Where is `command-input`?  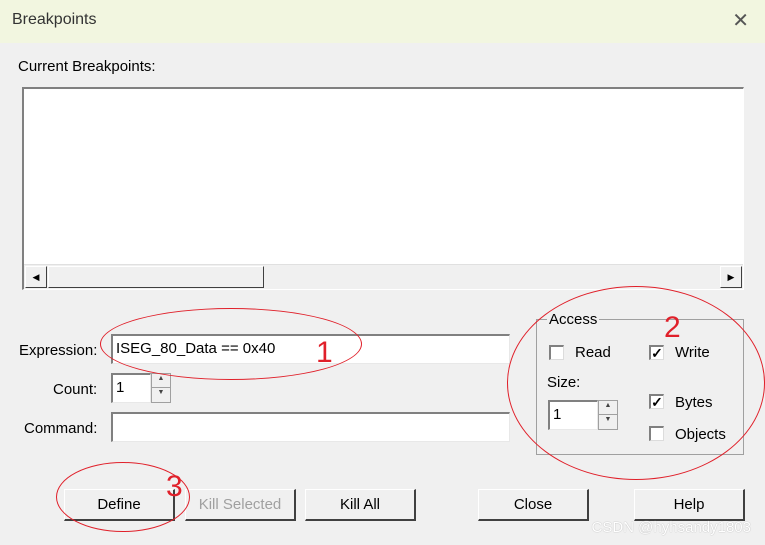
command-input is located at coordinates (310, 427).